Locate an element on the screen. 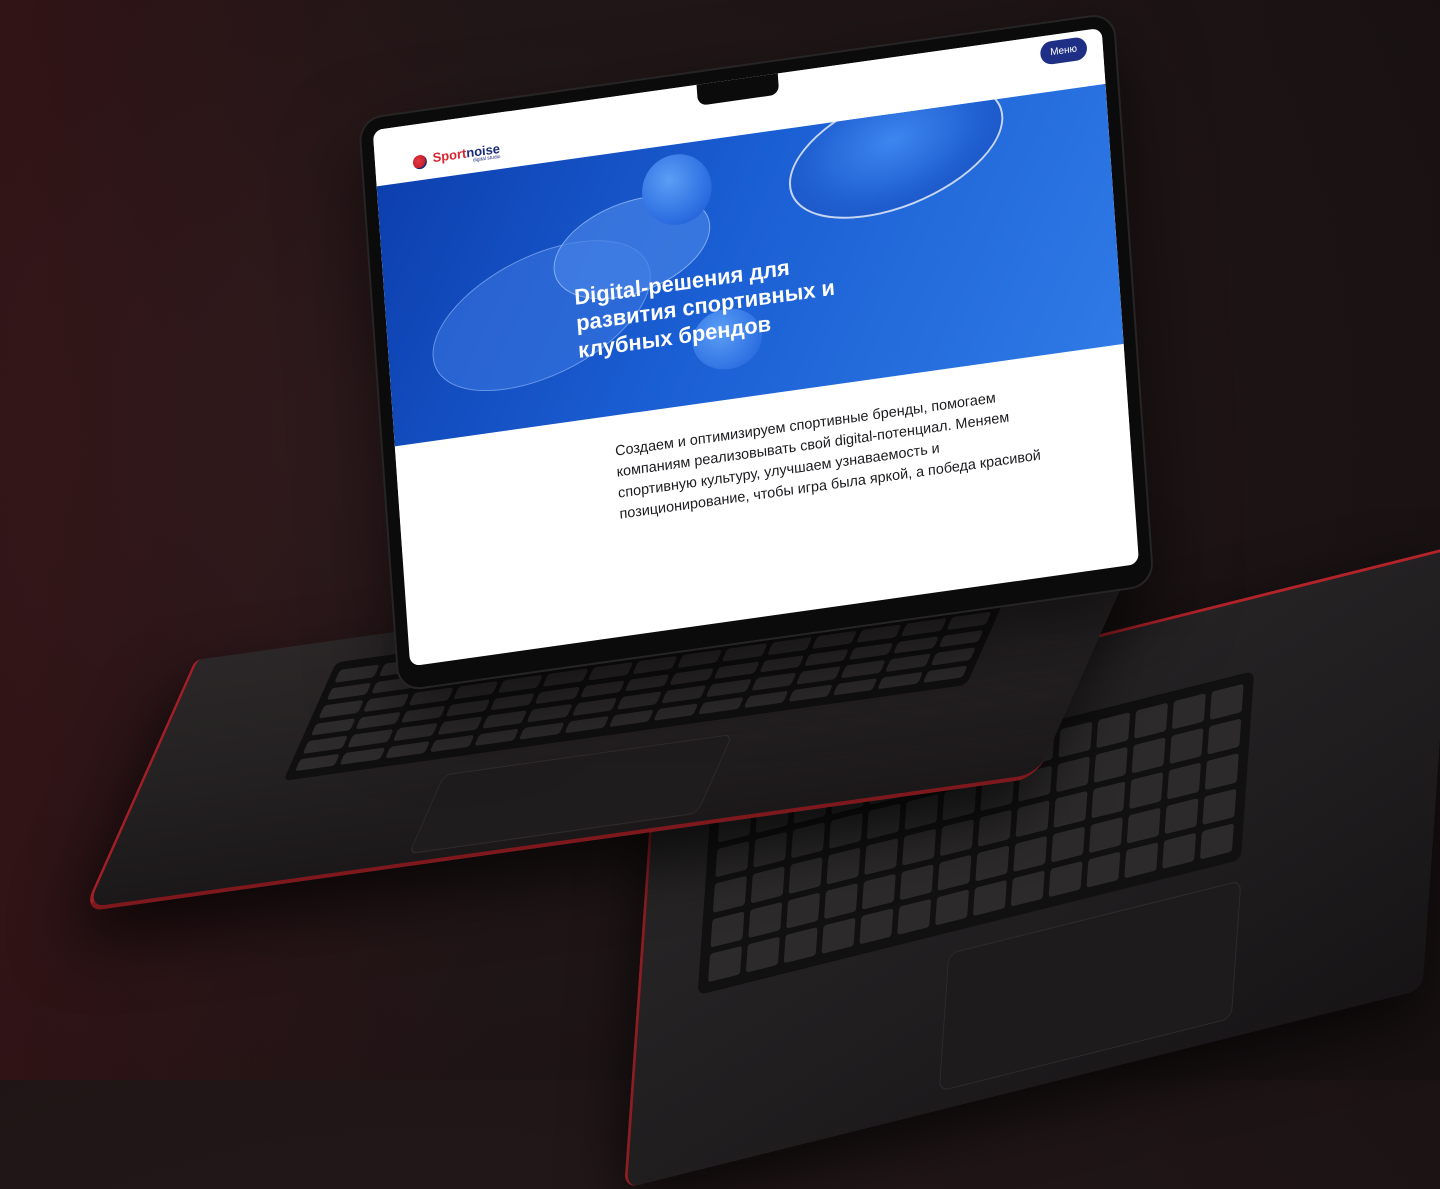  logo-name-part1: Sport is located at coordinates (449, 155).